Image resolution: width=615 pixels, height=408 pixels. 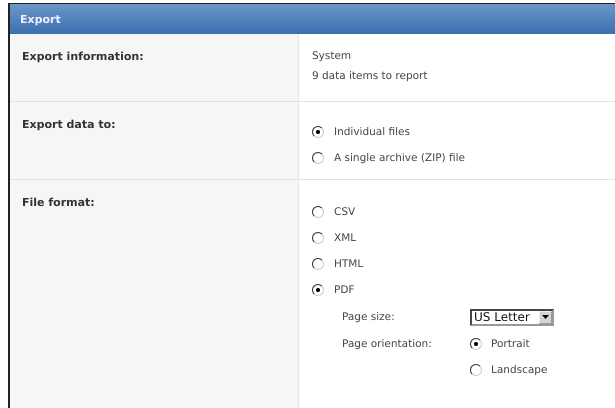 What do you see at coordinates (510, 344) in the screenshot?
I see `radio-label: Portrait` at bounding box center [510, 344].